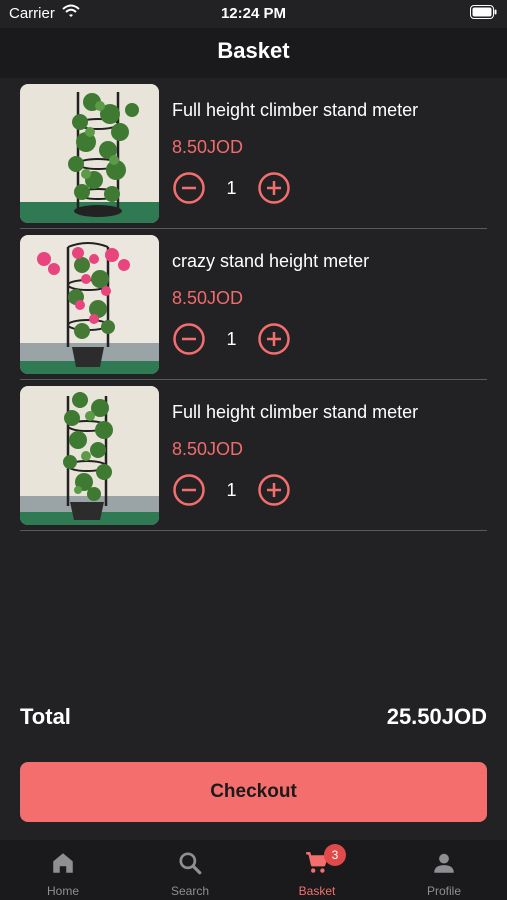 The width and height of the screenshot is (507, 900). I want to click on tab-bar: Home Search 3 Basket Profile, so click(253, 870).